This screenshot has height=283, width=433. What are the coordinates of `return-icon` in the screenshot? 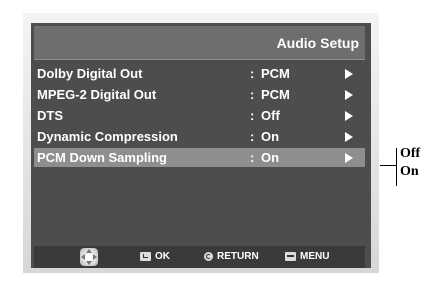 It's located at (208, 256).